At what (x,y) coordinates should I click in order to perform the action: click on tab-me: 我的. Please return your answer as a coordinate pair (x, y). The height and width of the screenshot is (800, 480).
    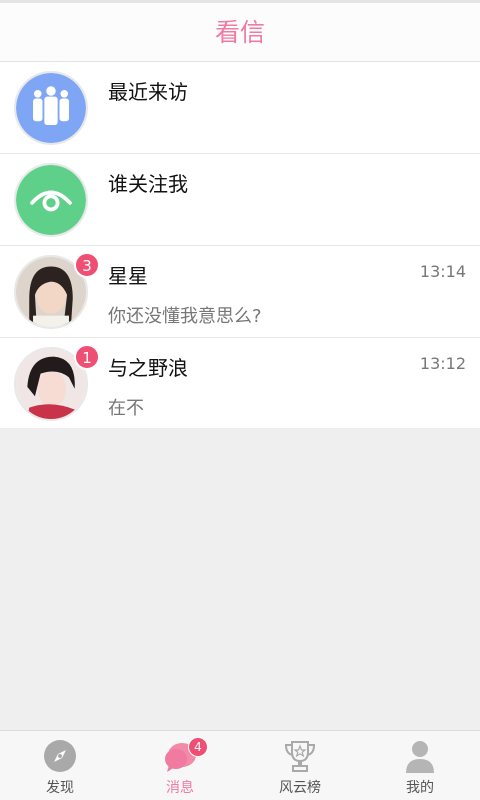
    Looking at the image, I should click on (420, 765).